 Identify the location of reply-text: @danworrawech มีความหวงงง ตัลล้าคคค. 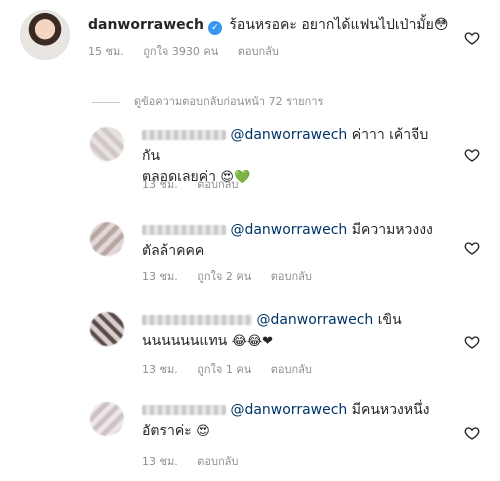
(292, 241).